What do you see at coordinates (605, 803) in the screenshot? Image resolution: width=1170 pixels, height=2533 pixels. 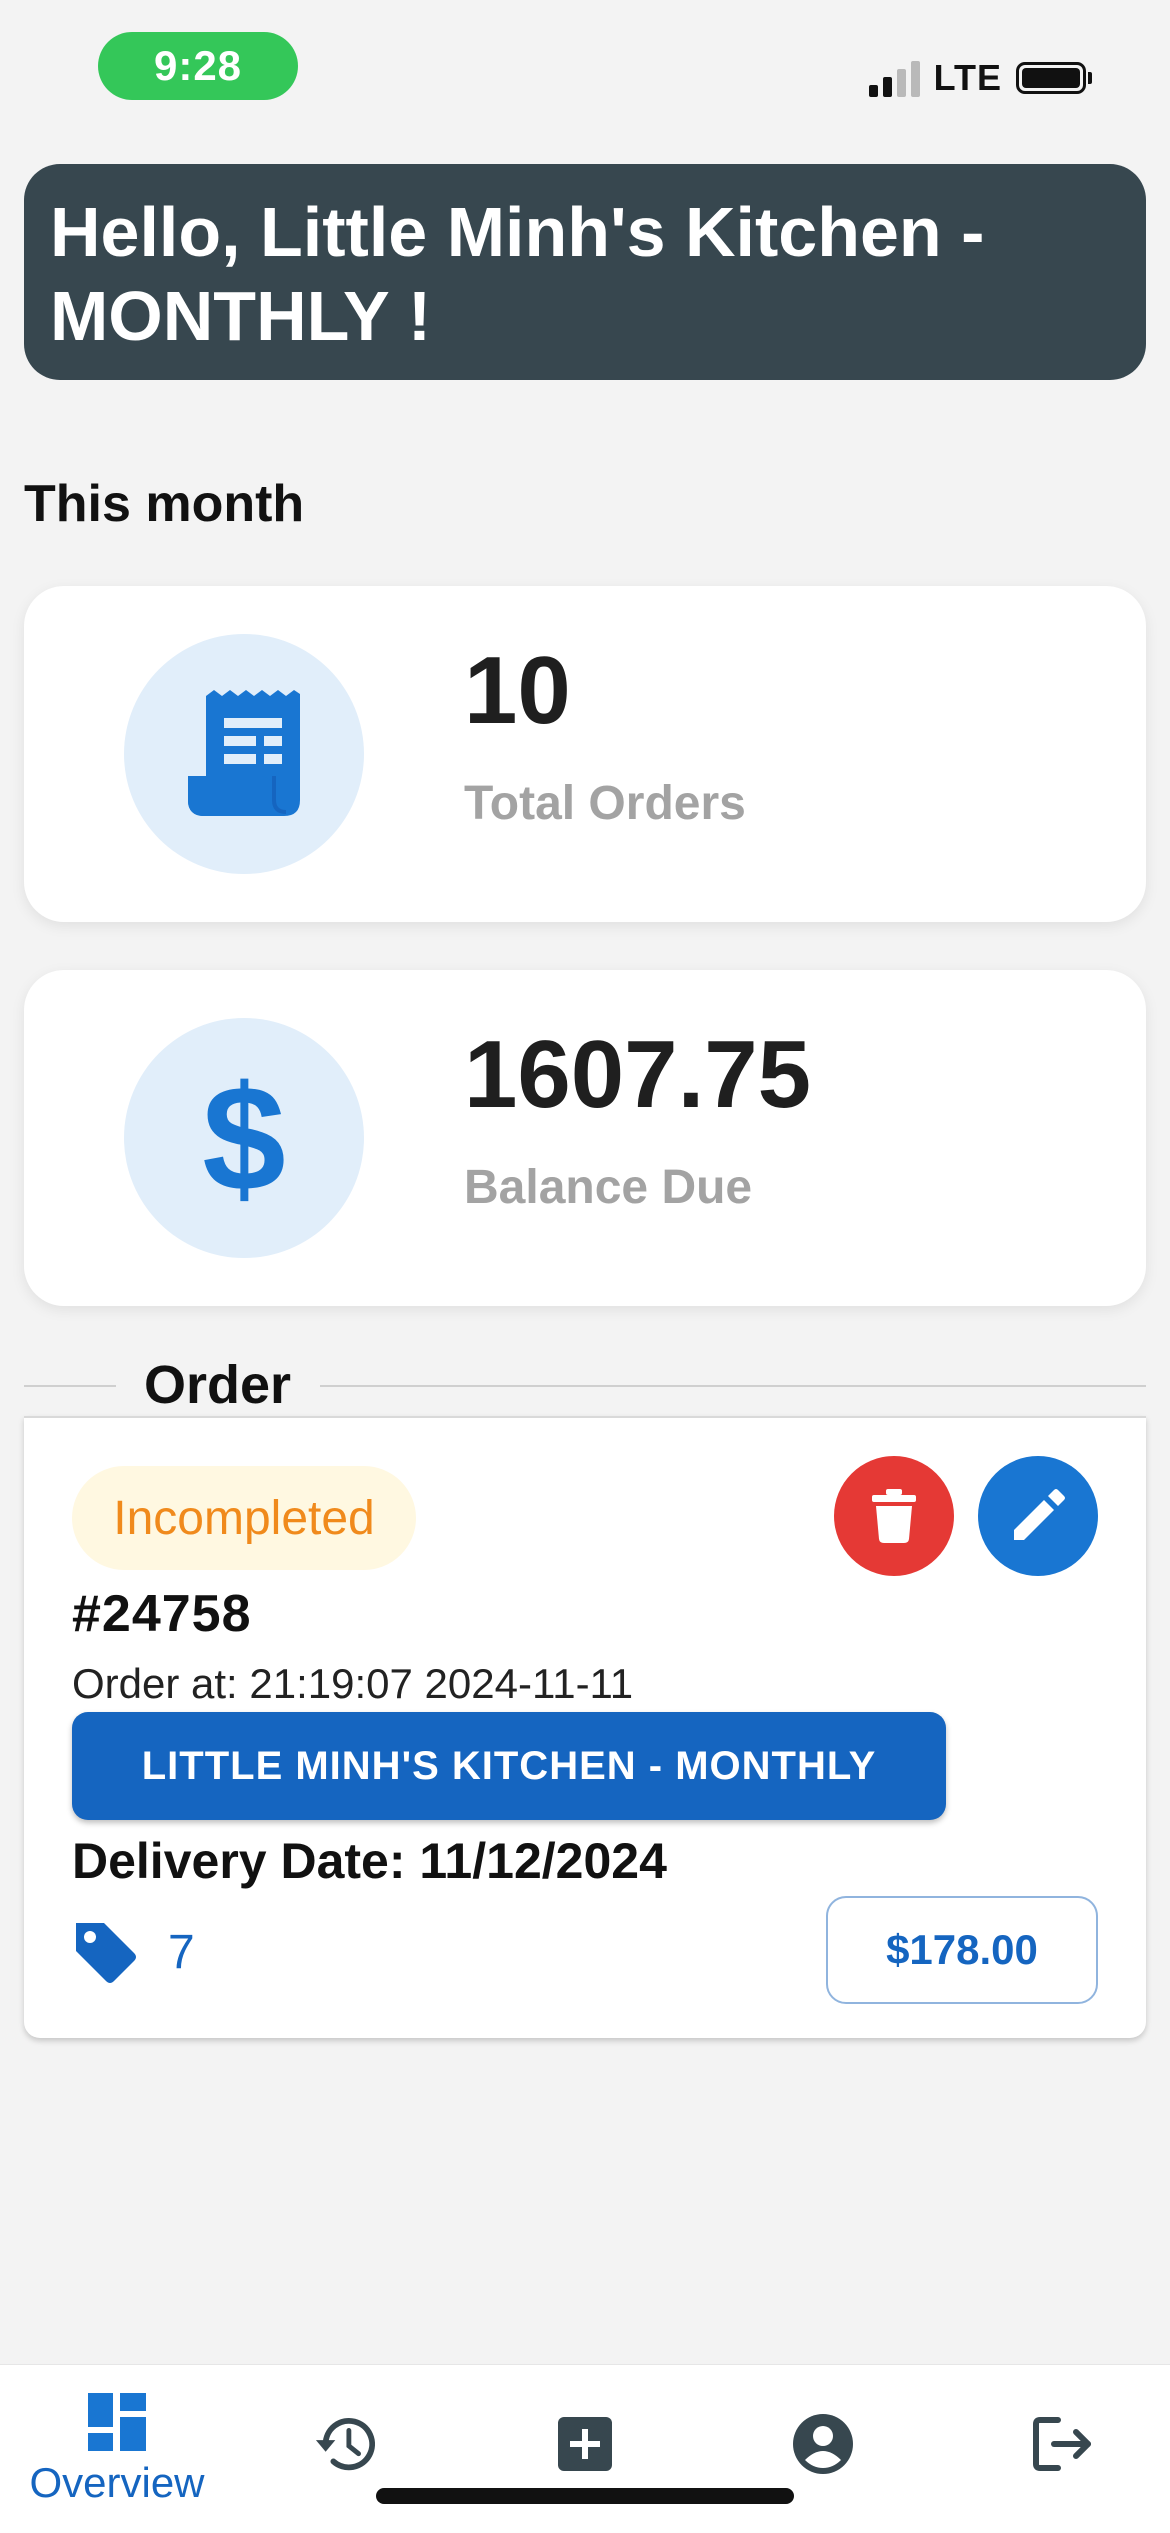 I see `total-orders-label: Total Orders` at bounding box center [605, 803].